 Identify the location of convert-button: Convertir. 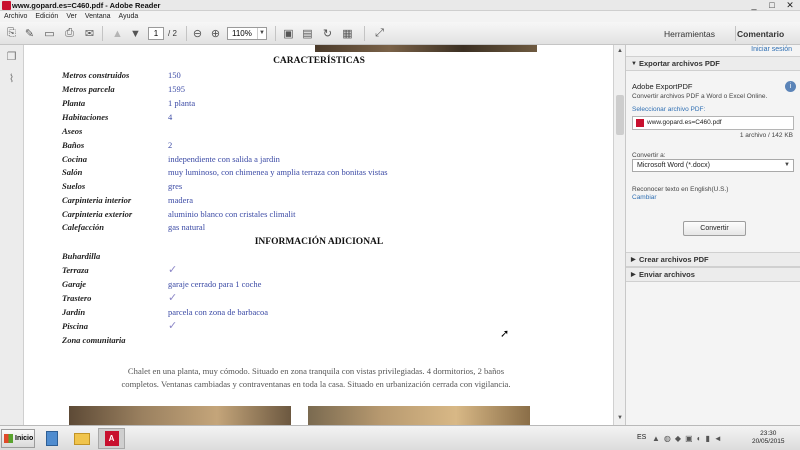
(714, 228).